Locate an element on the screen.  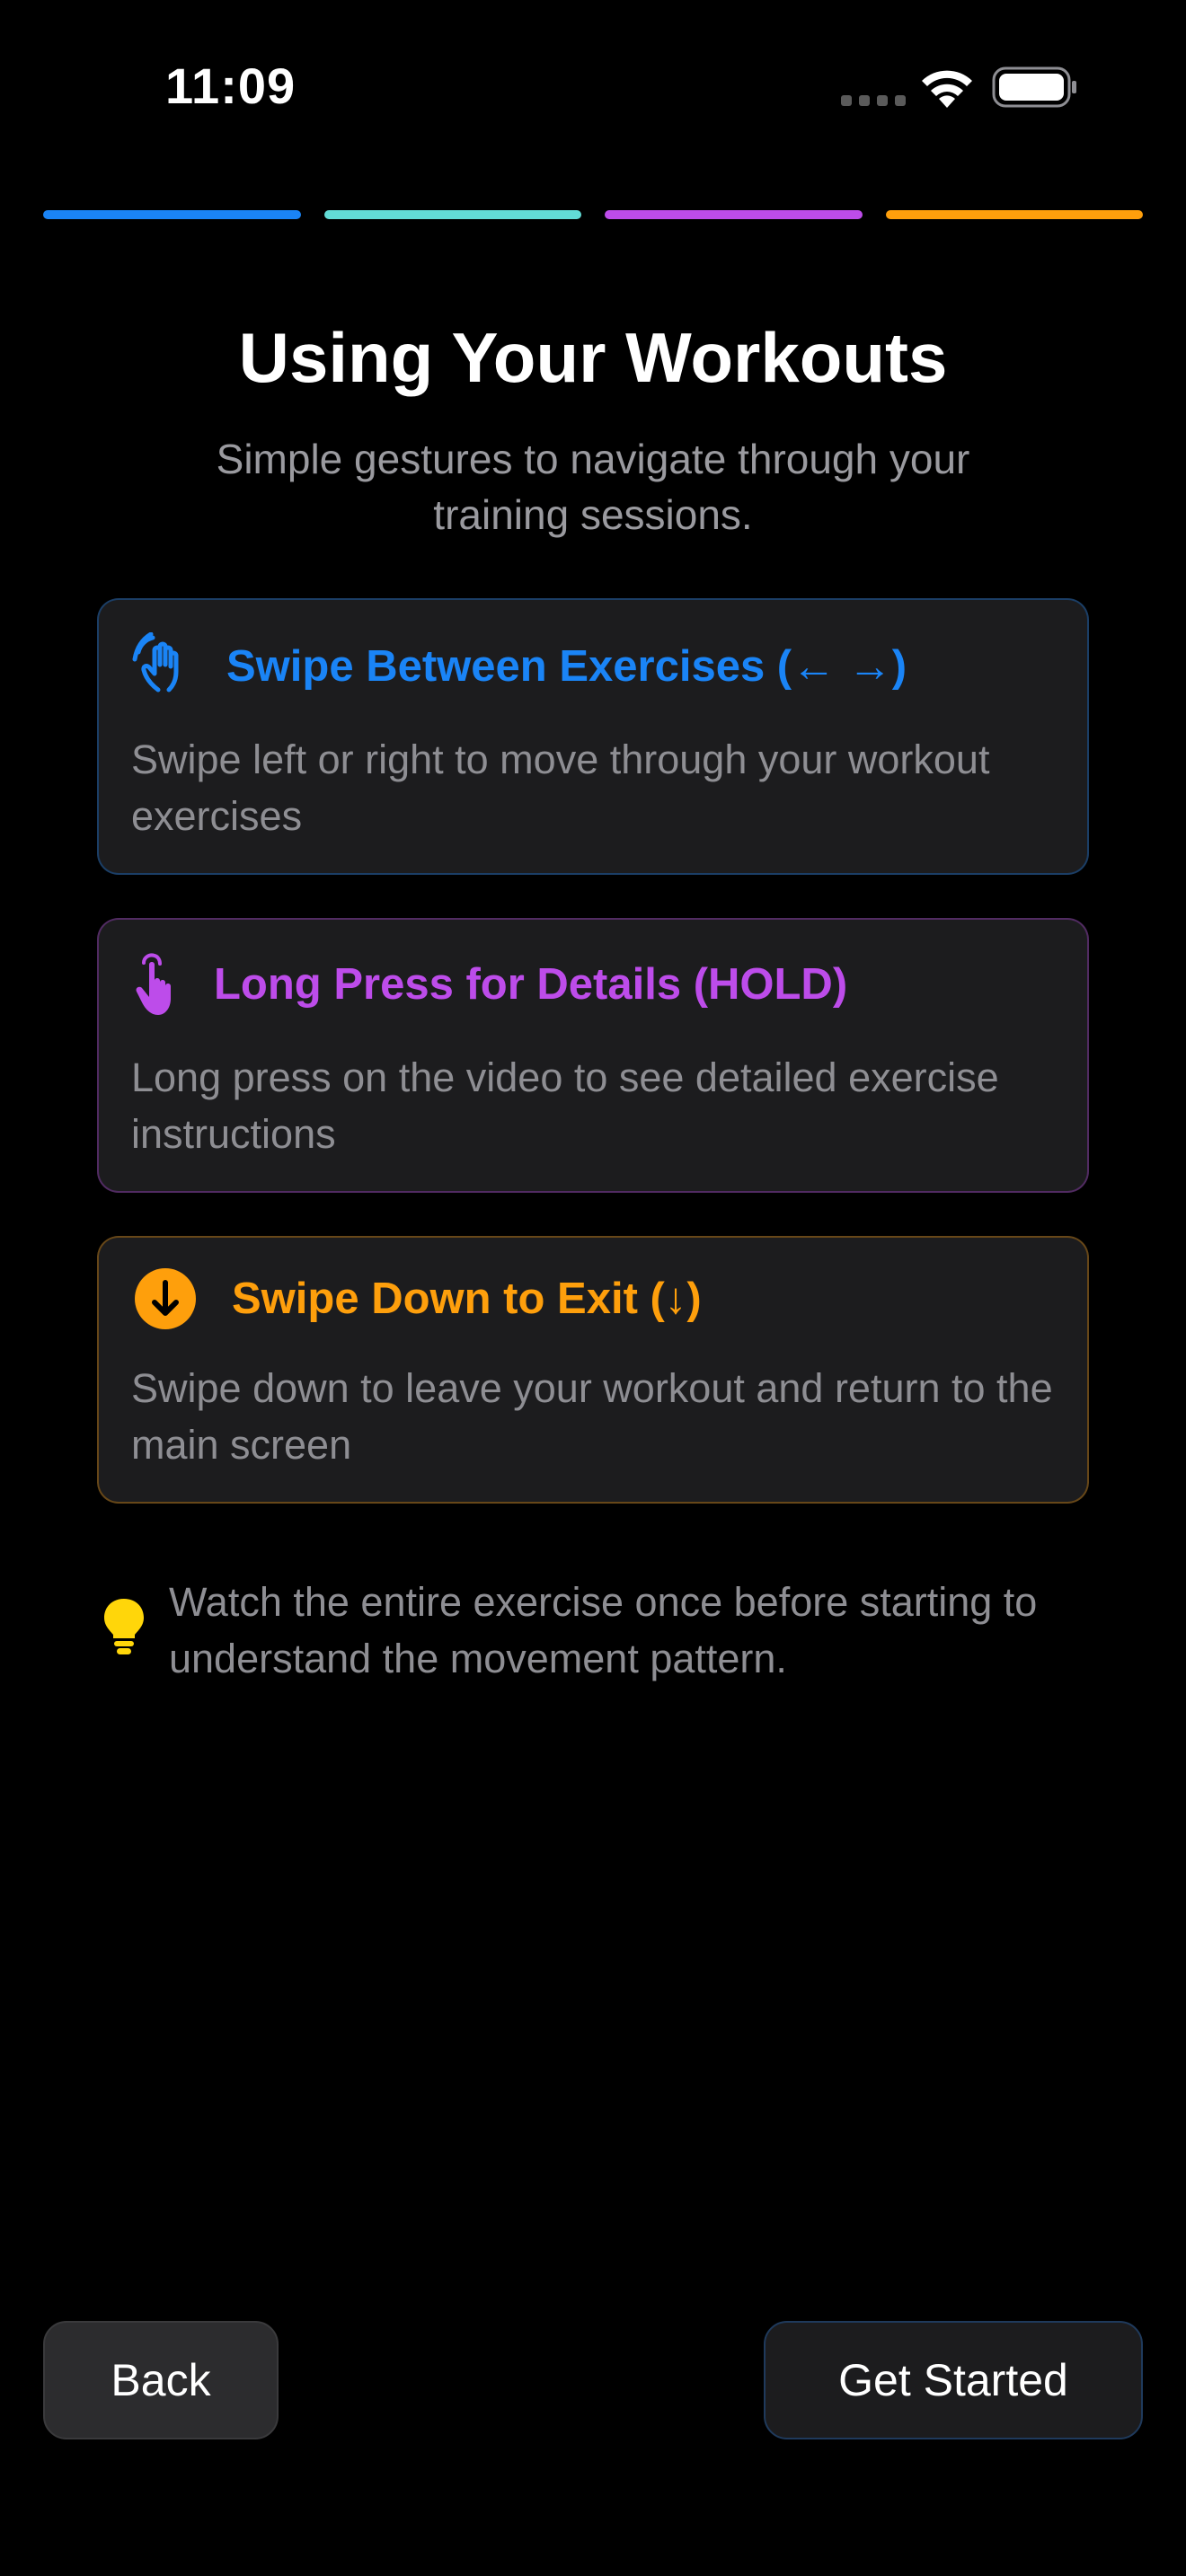
cellular-signal-icon is located at coordinates (873, 100).